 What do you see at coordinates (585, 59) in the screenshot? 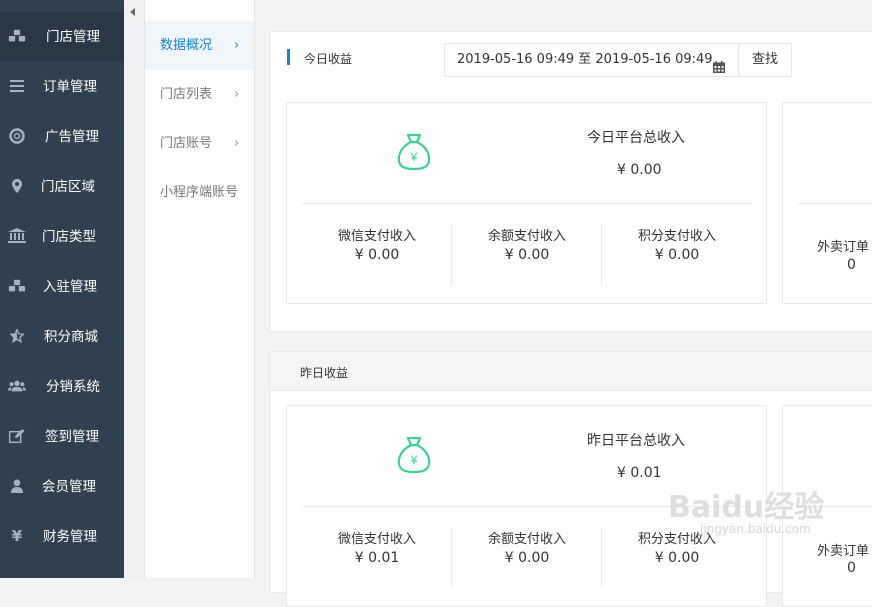
I see `date-range-value: 2019-05-16 09:49 至 2019-05-16 09:49` at bounding box center [585, 59].